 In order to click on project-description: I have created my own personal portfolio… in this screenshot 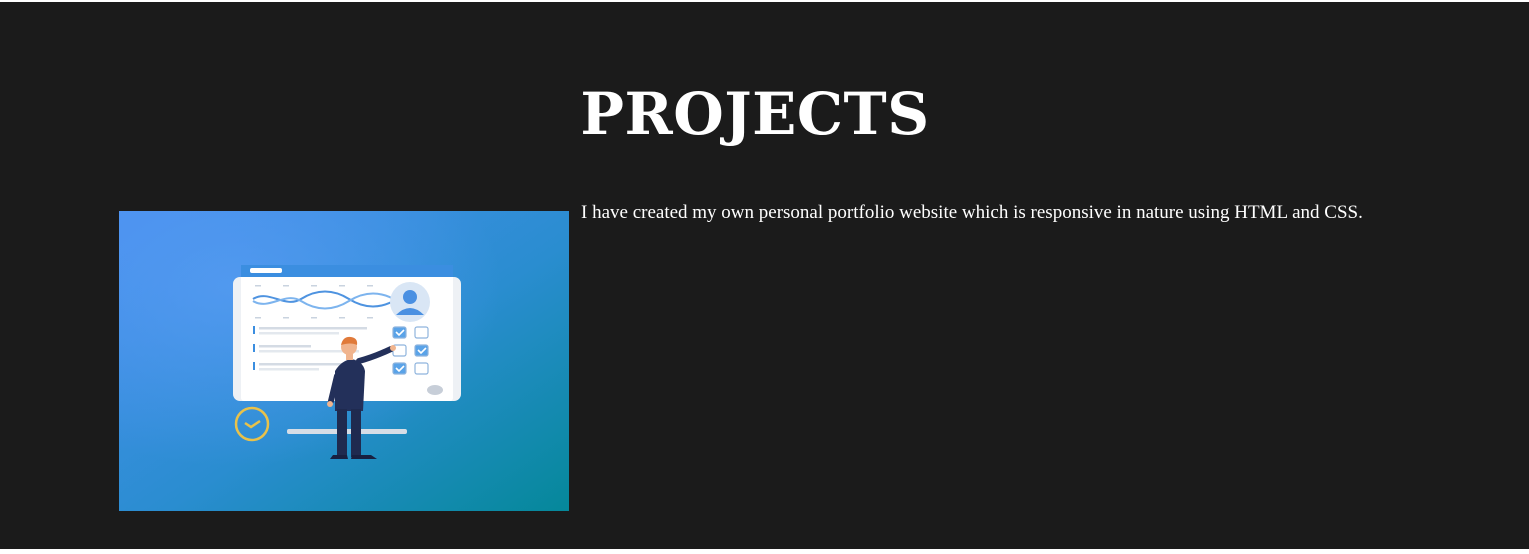, I will do `click(972, 212)`.